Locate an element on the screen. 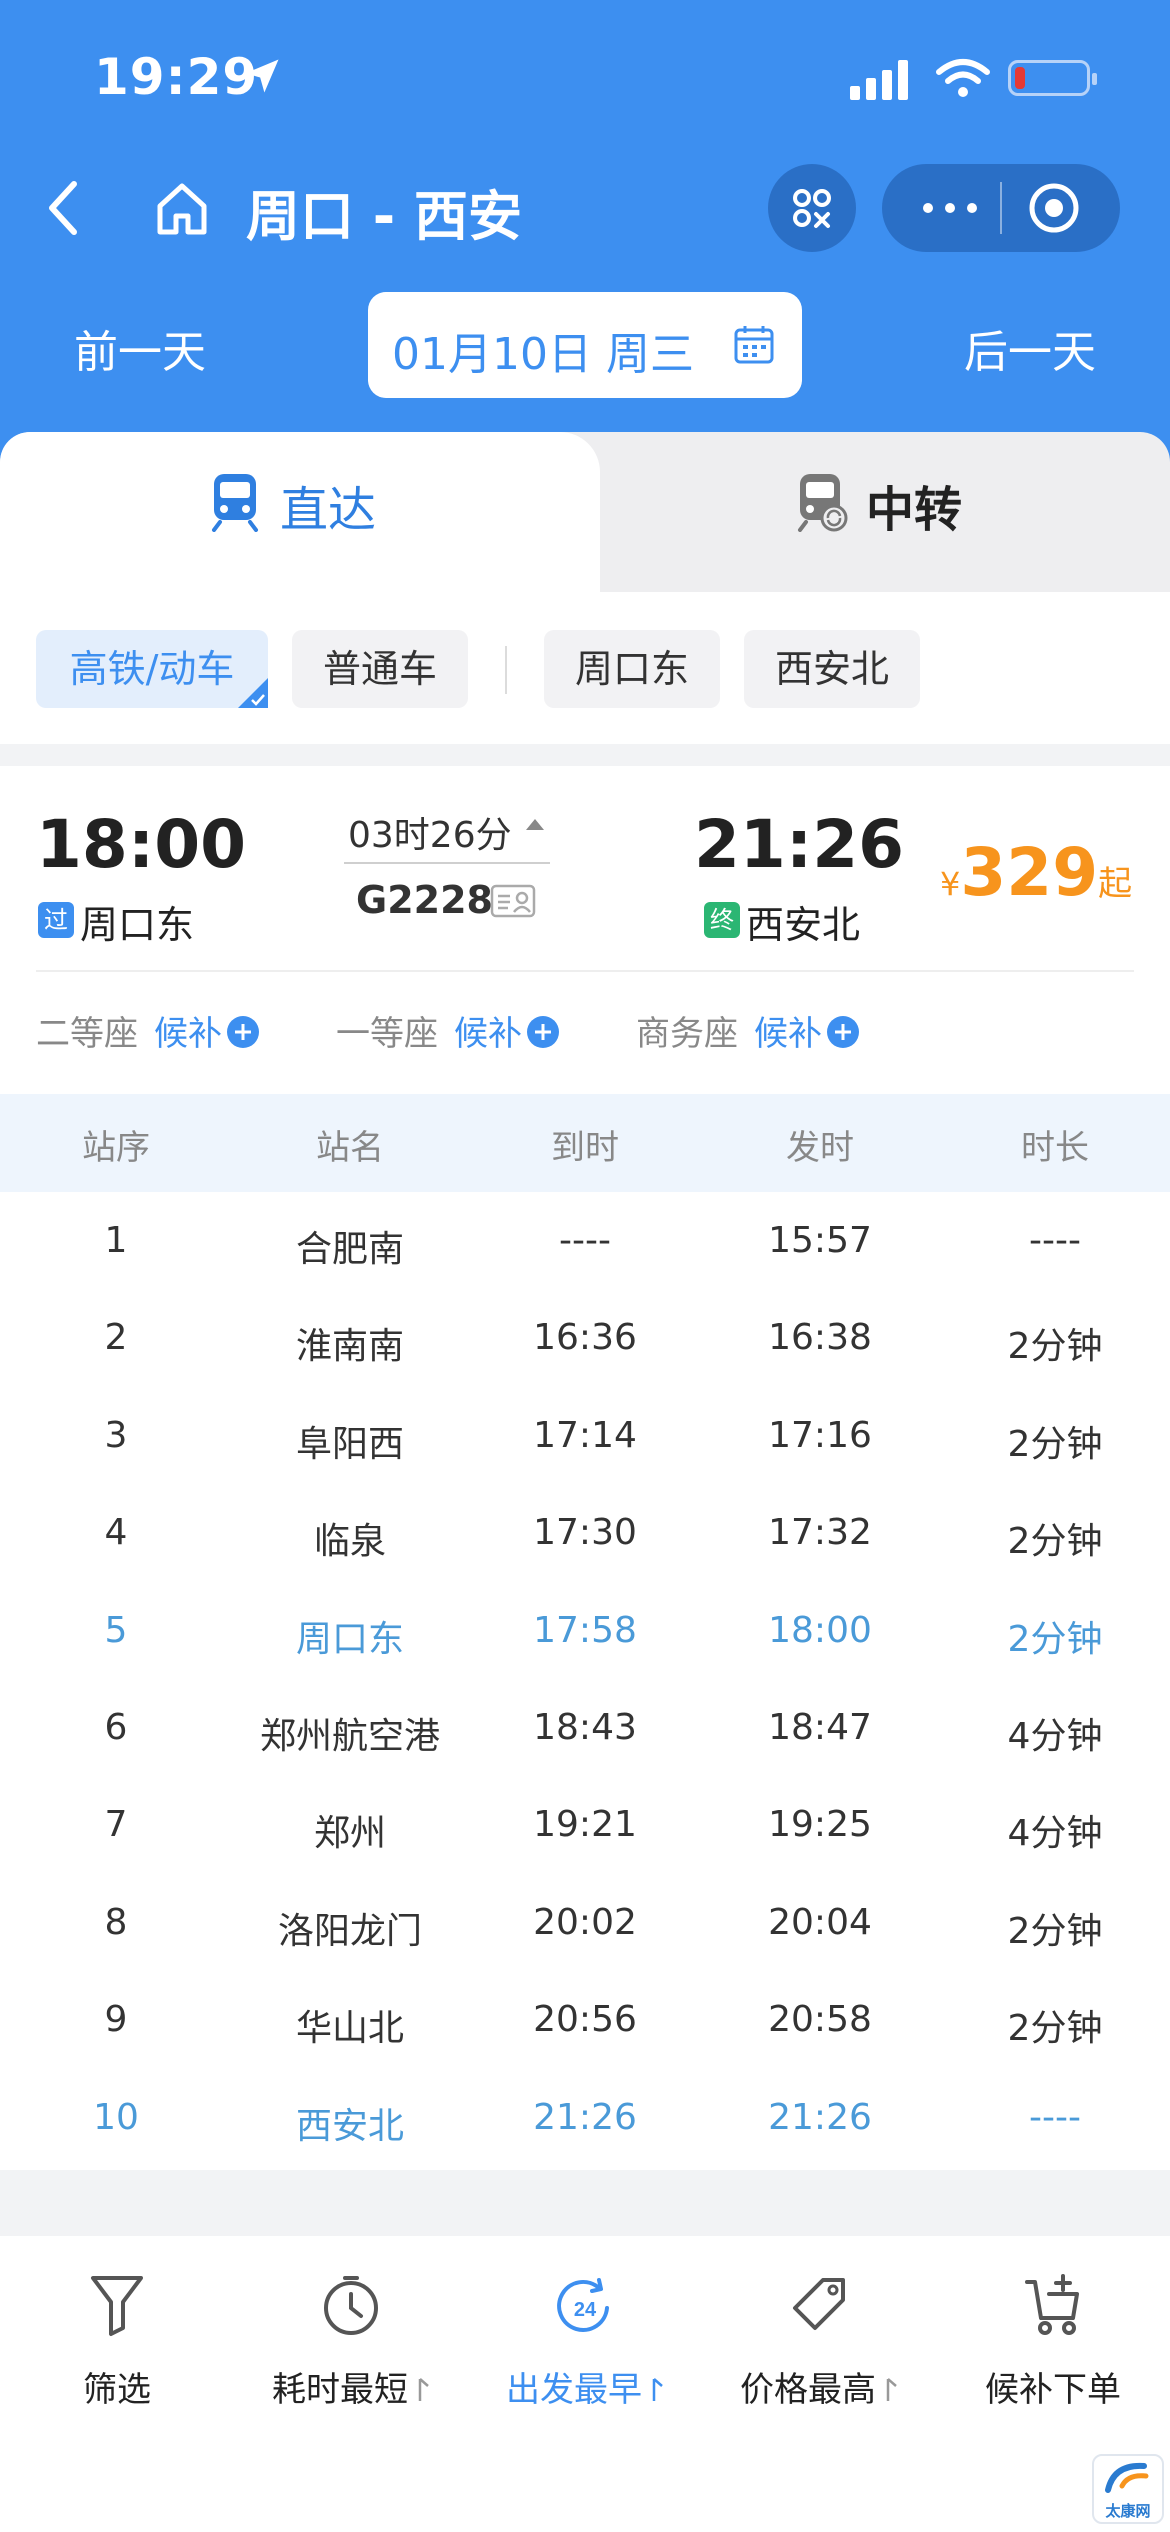 Image resolution: width=1170 pixels, height=2532 pixels. route-title: 周口 - 西安 is located at coordinates (384, 216).